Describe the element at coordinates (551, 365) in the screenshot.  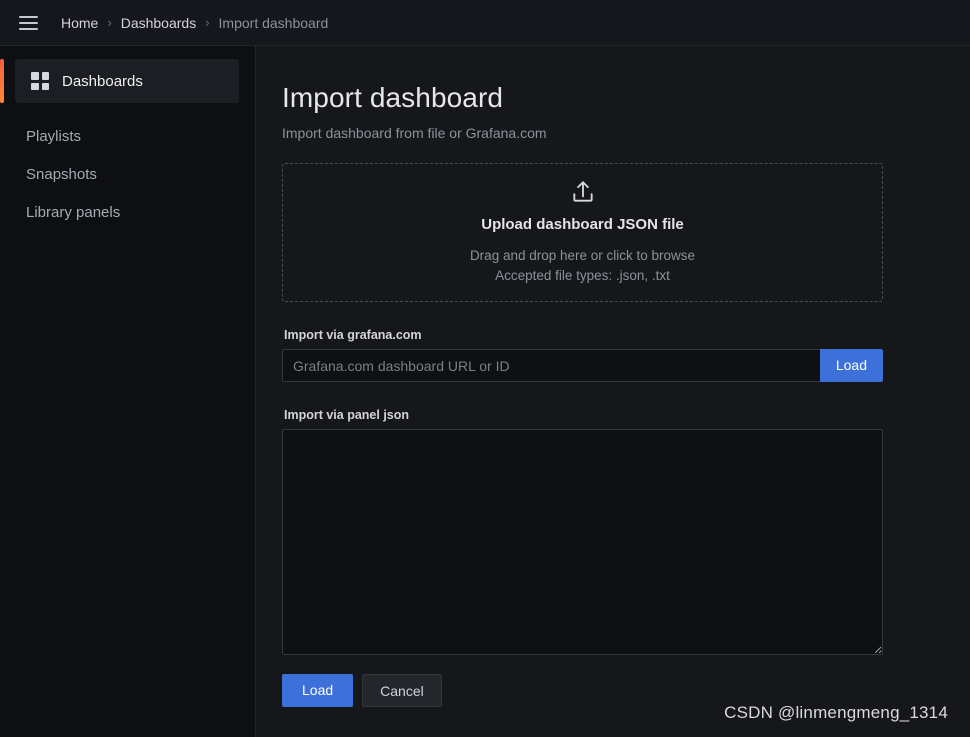
I see `grafana-com-url-input` at that location.